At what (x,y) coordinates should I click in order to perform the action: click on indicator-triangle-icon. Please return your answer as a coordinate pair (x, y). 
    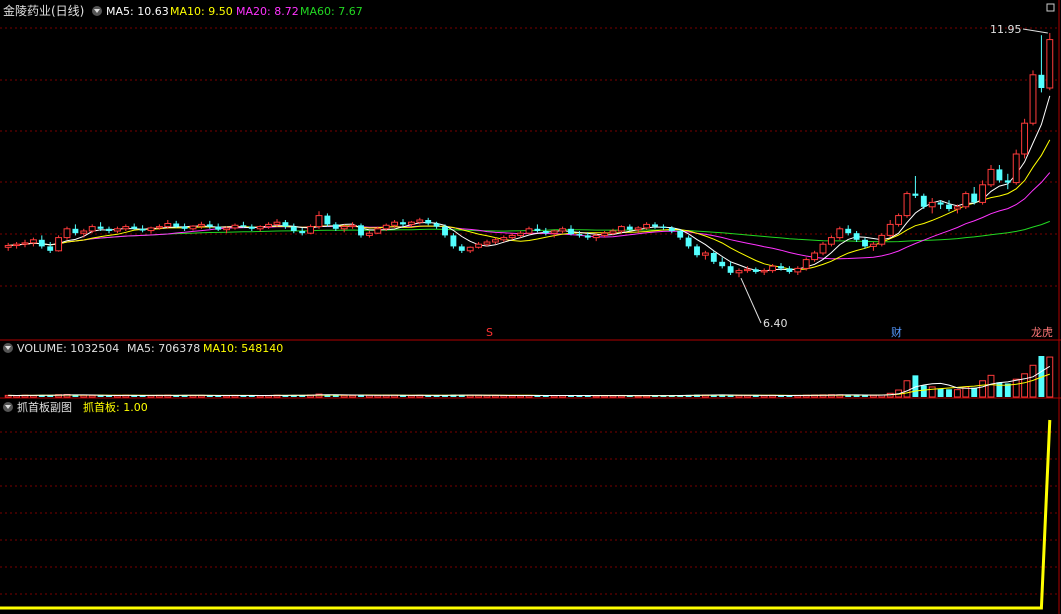
    Looking at the image, I should click on (8, 407).